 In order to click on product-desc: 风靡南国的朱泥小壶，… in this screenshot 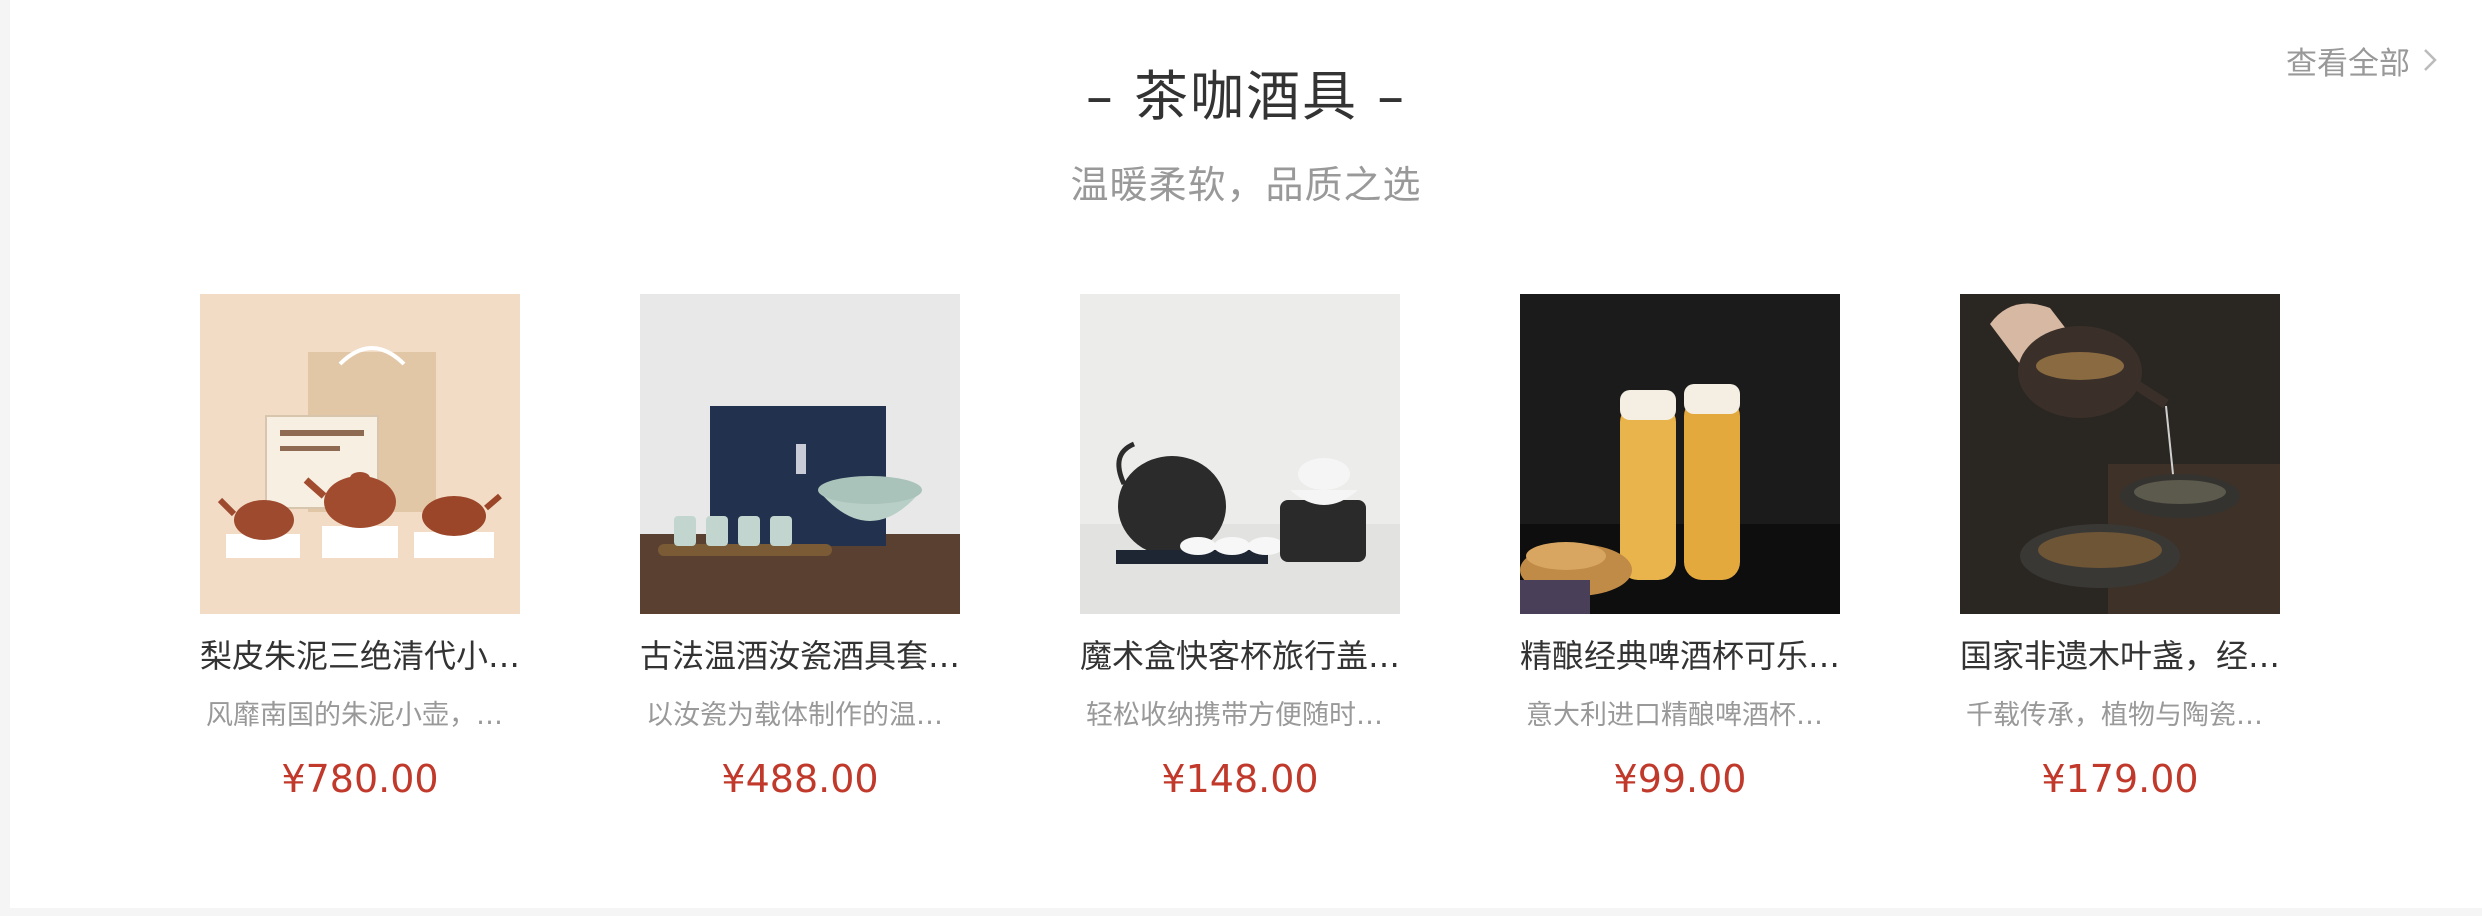, I will do `click(354, 715)`.